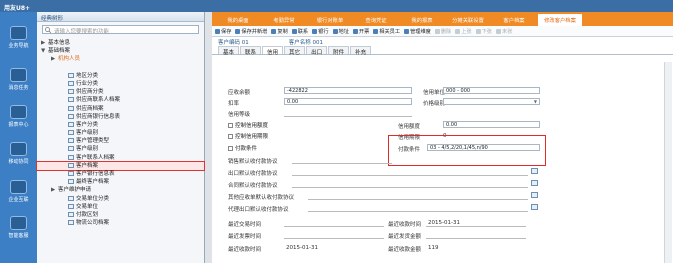  What do you see at coordinates (343, 31) in the screenshot?
I see `toolbar-button-label: 地址` at bounding box center [343, 31].